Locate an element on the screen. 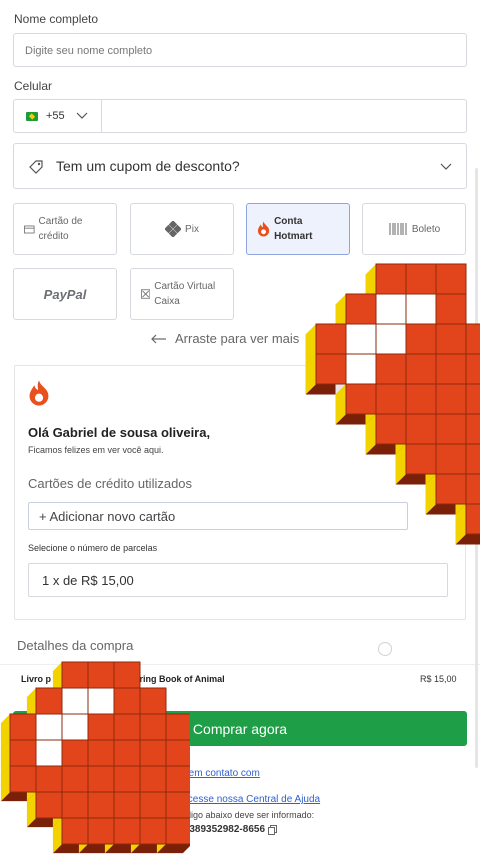 The width and height of the screenshot is (480, 854). payment-boleto: Boleto is located at coordinates (414, 229).